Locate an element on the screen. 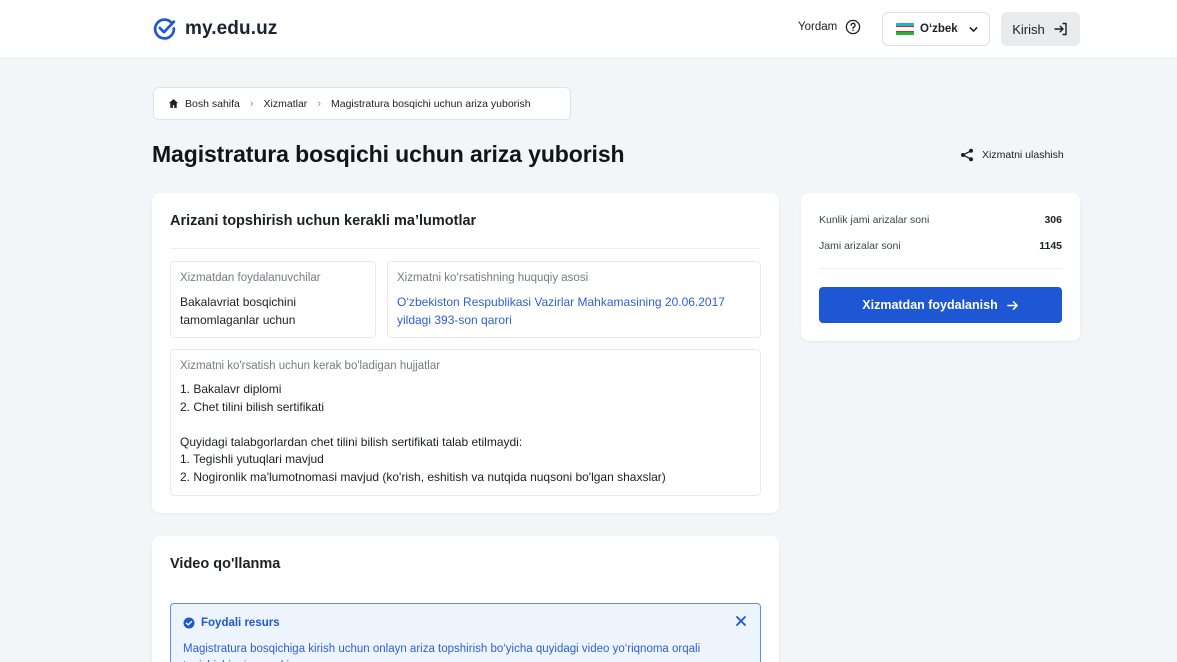 The width and height of the screenshot is (1177, 662). share-icon is located at coordinates (967, 155).